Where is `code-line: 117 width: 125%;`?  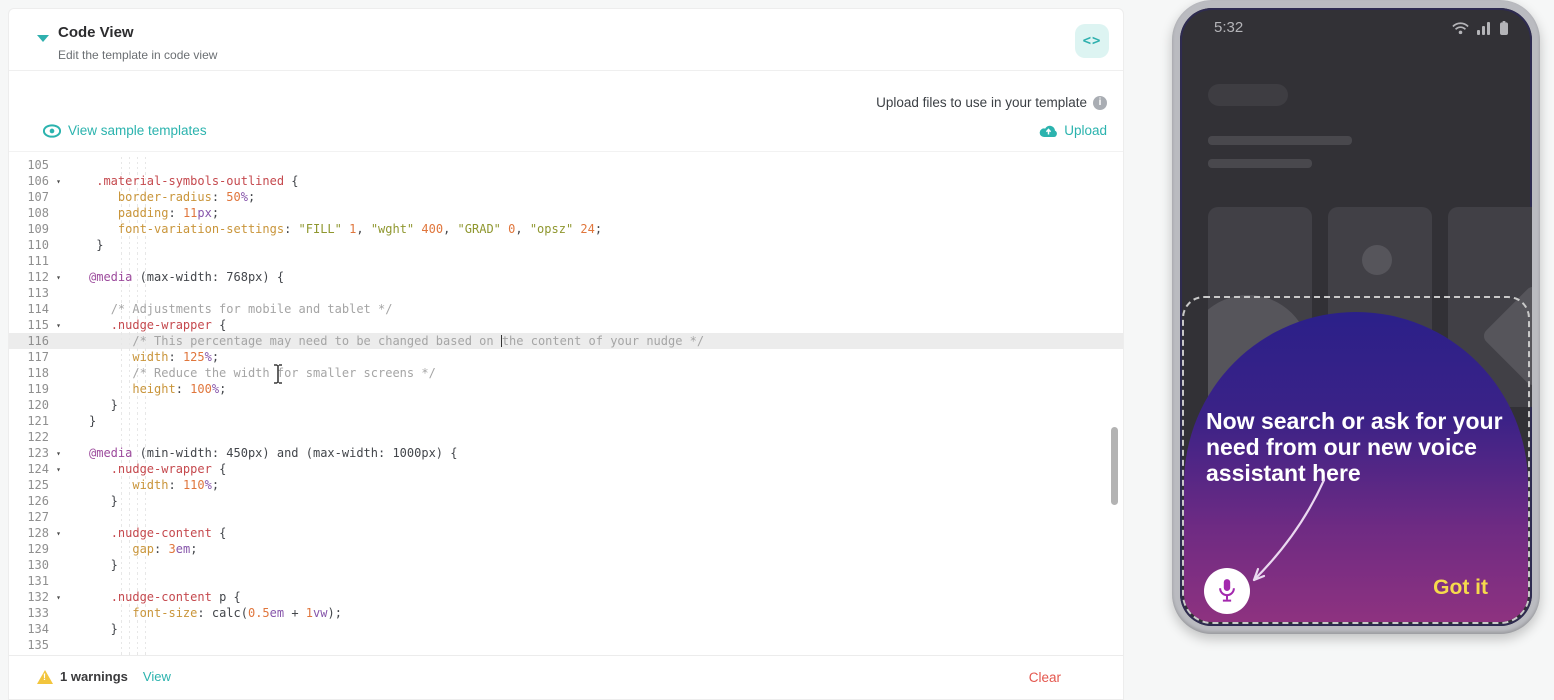 code-line: 117 width: 125%; is located at coordinates (566, 357).